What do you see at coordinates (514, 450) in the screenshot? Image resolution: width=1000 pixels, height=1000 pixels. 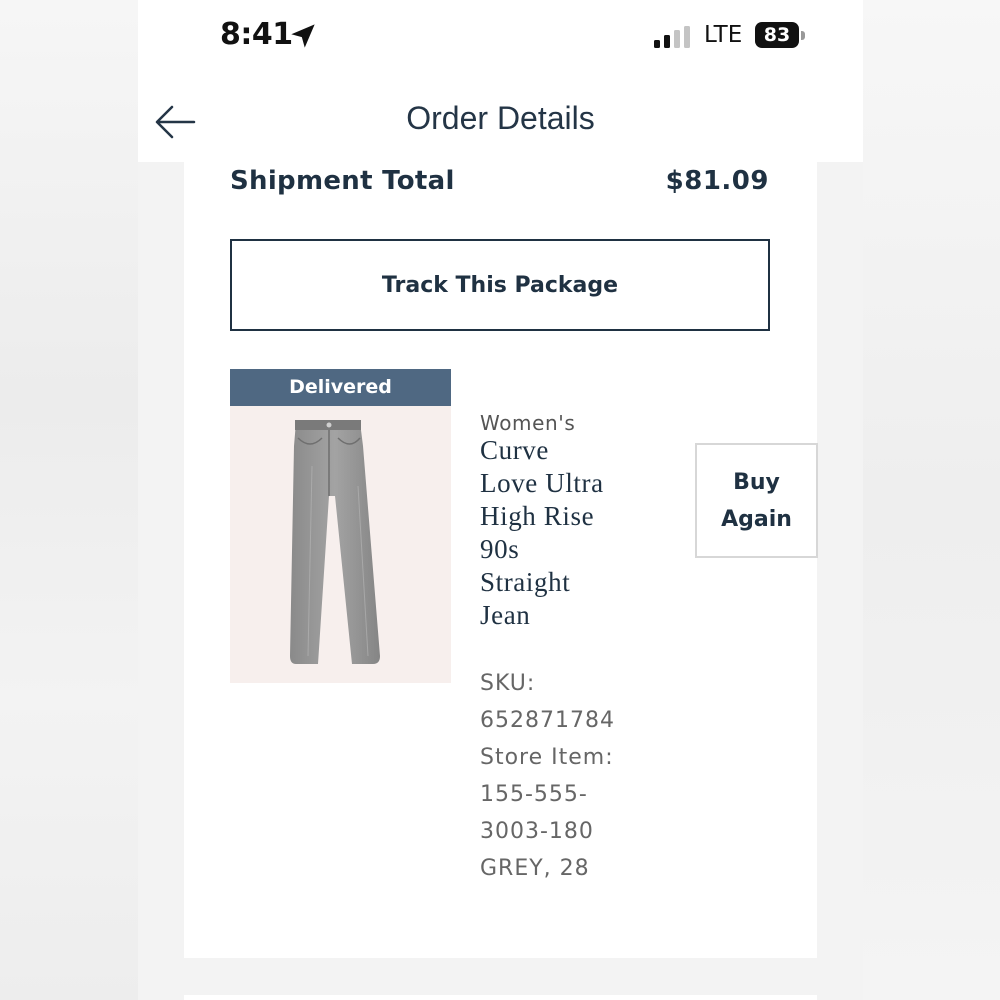 I see `product-name-line: Curve` at bounding box center [514, 450].